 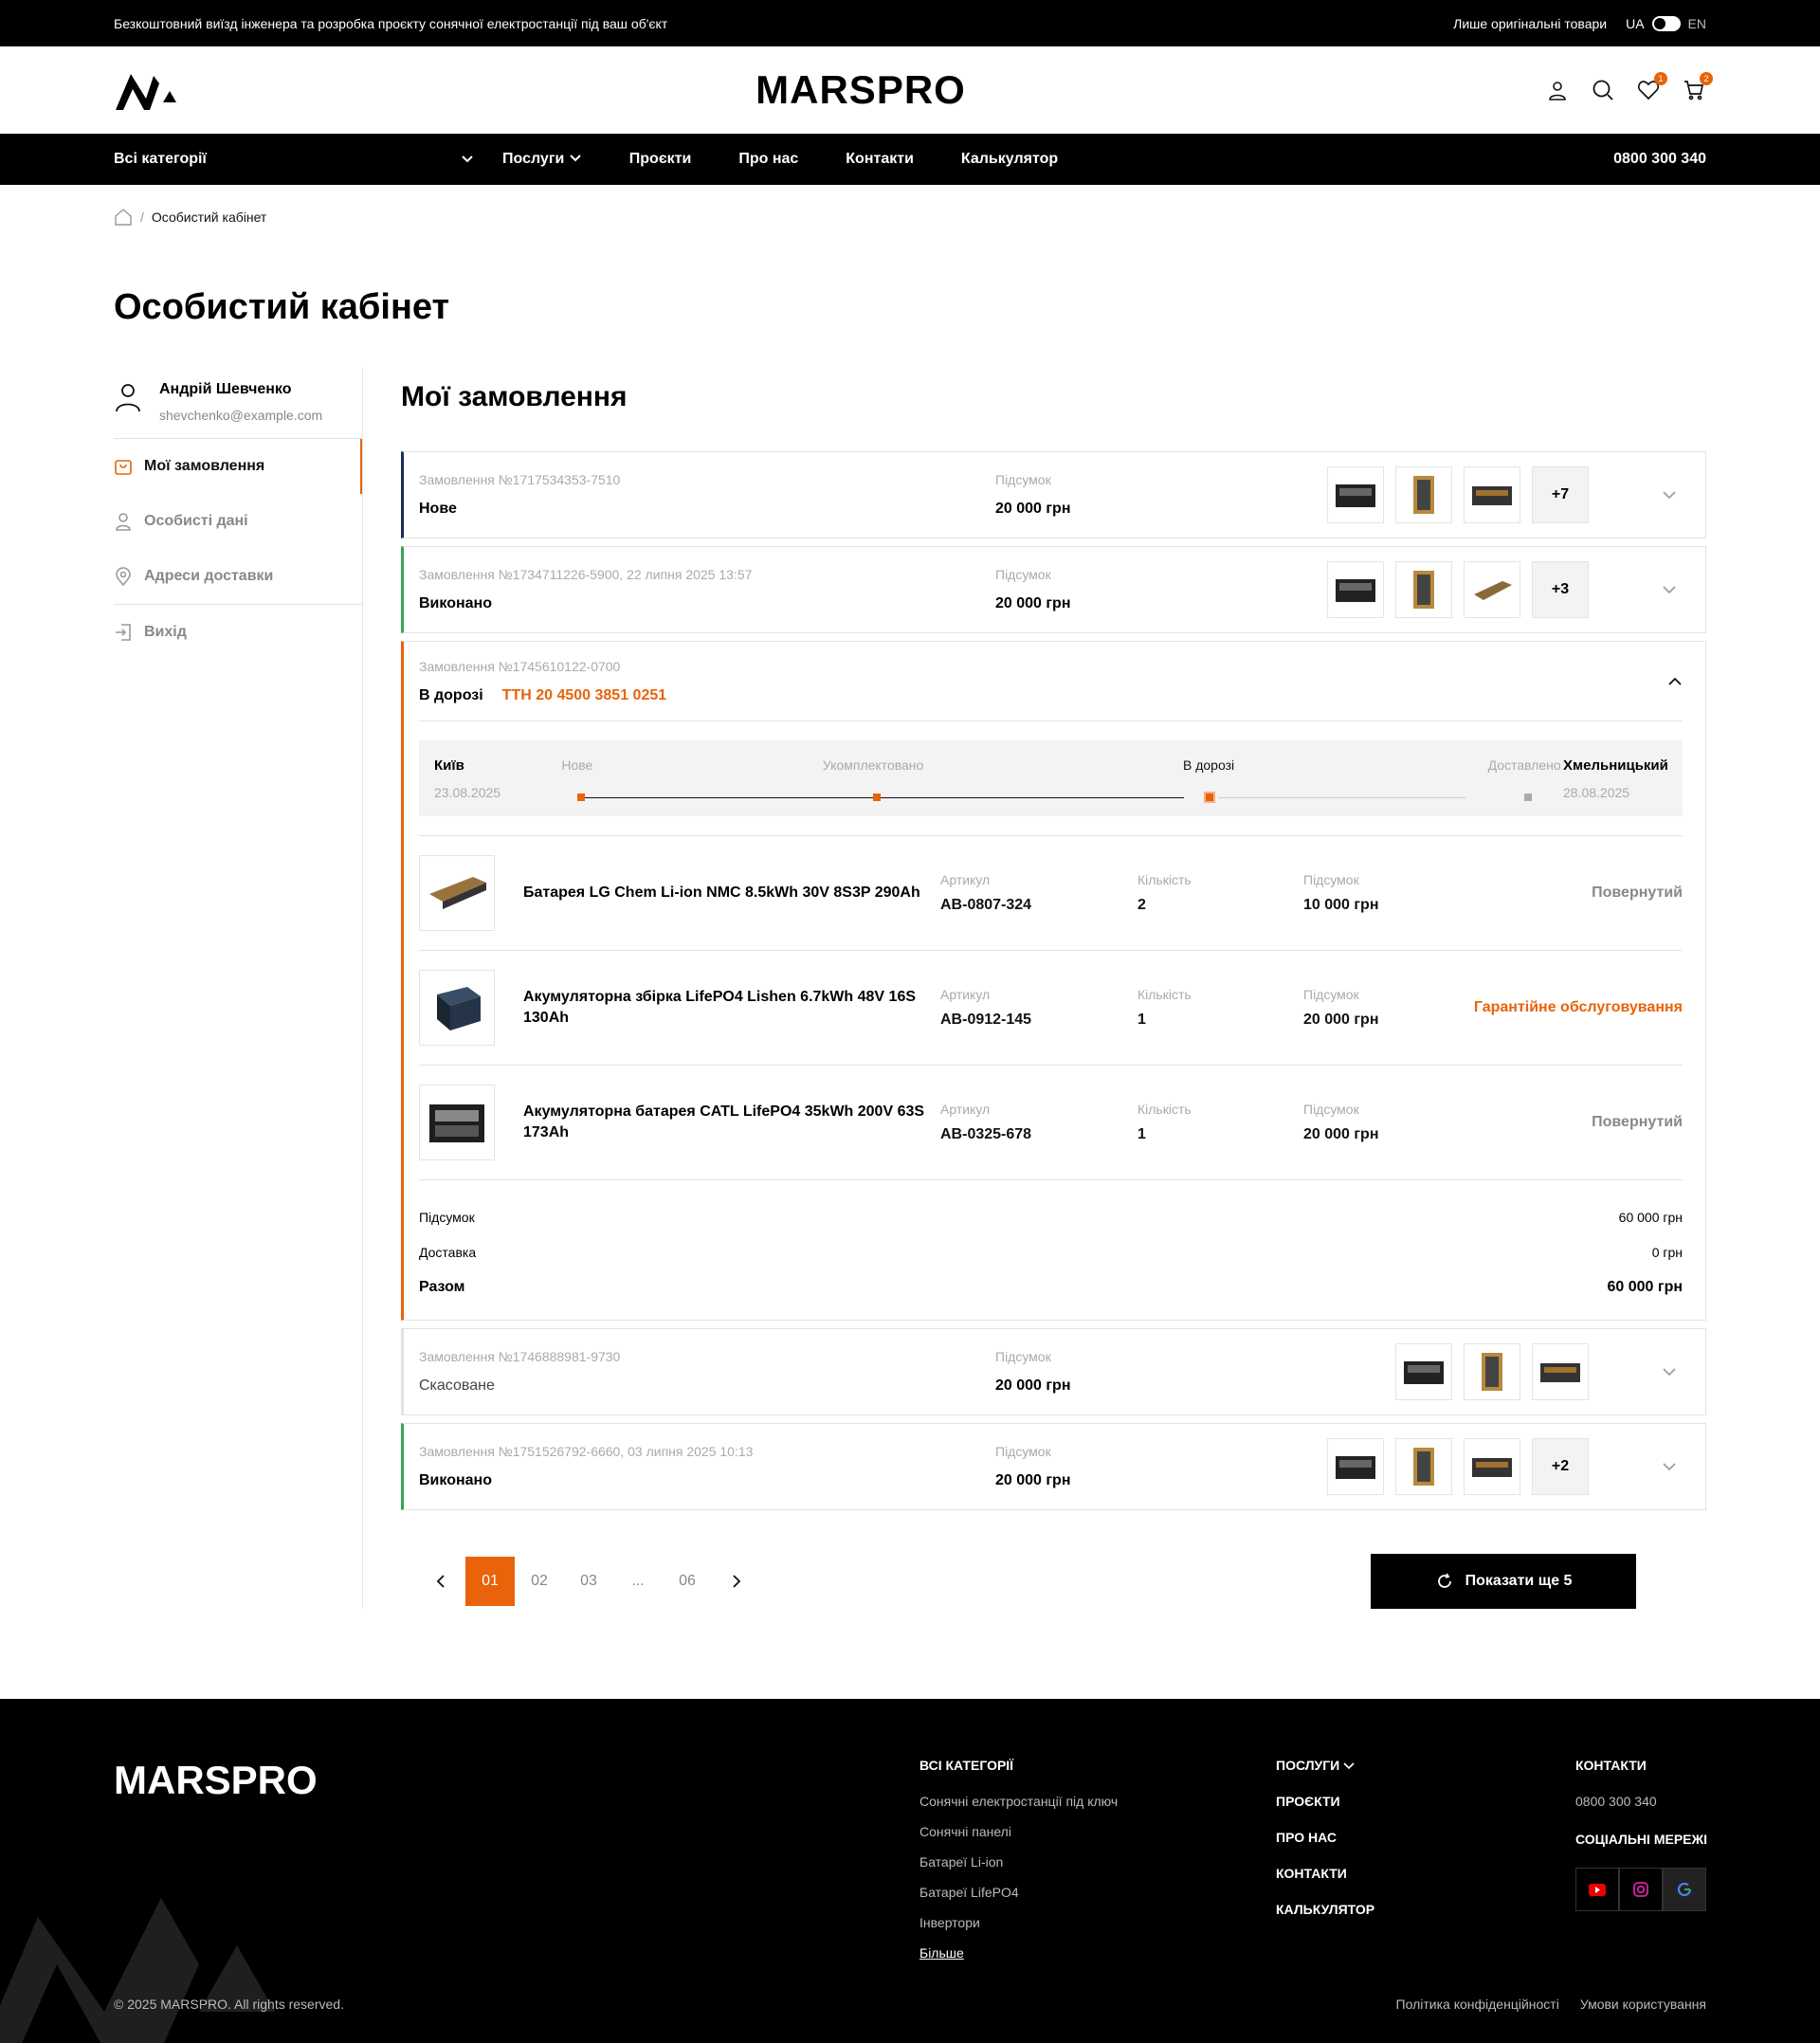 What do you see at coordinates (1477, 2004) in the screenshot?
I see `privacy-policy-link: Політика конфіденційності` at bounding box center [1477, 2004].